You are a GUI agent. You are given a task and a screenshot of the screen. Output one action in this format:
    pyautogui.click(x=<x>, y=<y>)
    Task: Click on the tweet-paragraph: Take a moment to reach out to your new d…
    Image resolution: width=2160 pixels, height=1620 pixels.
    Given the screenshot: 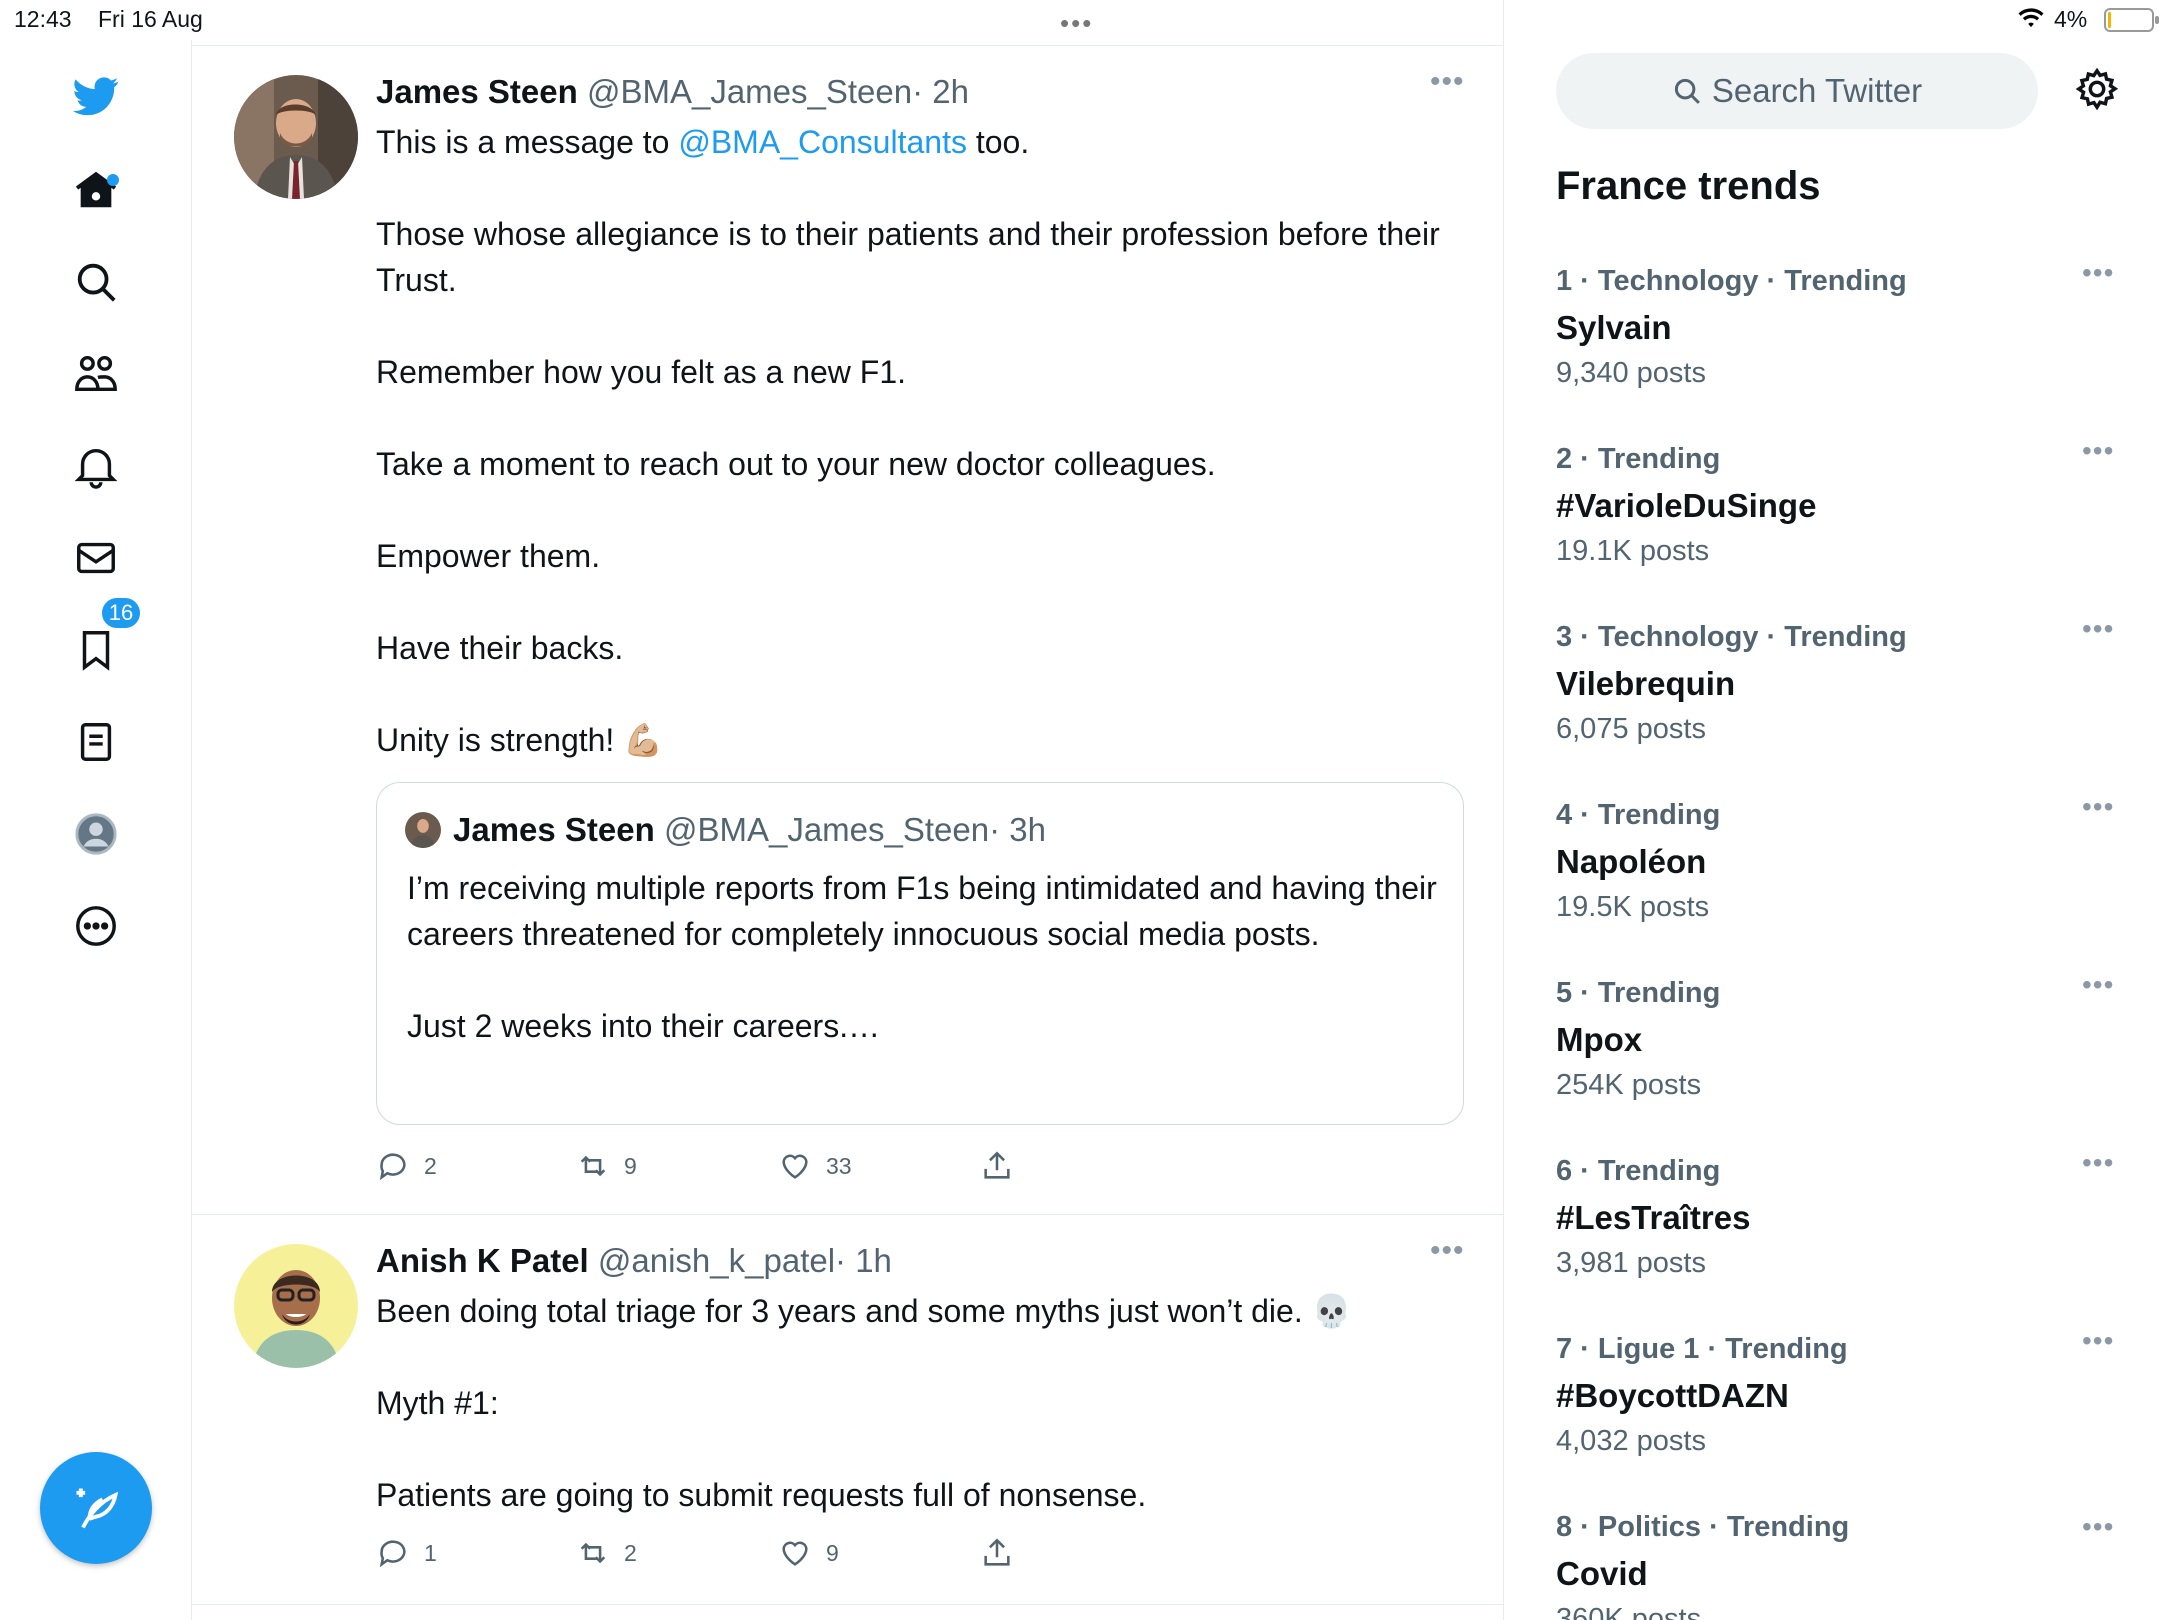 What is the action you would take?
    pyautogui.click(x=796, y=464)
    